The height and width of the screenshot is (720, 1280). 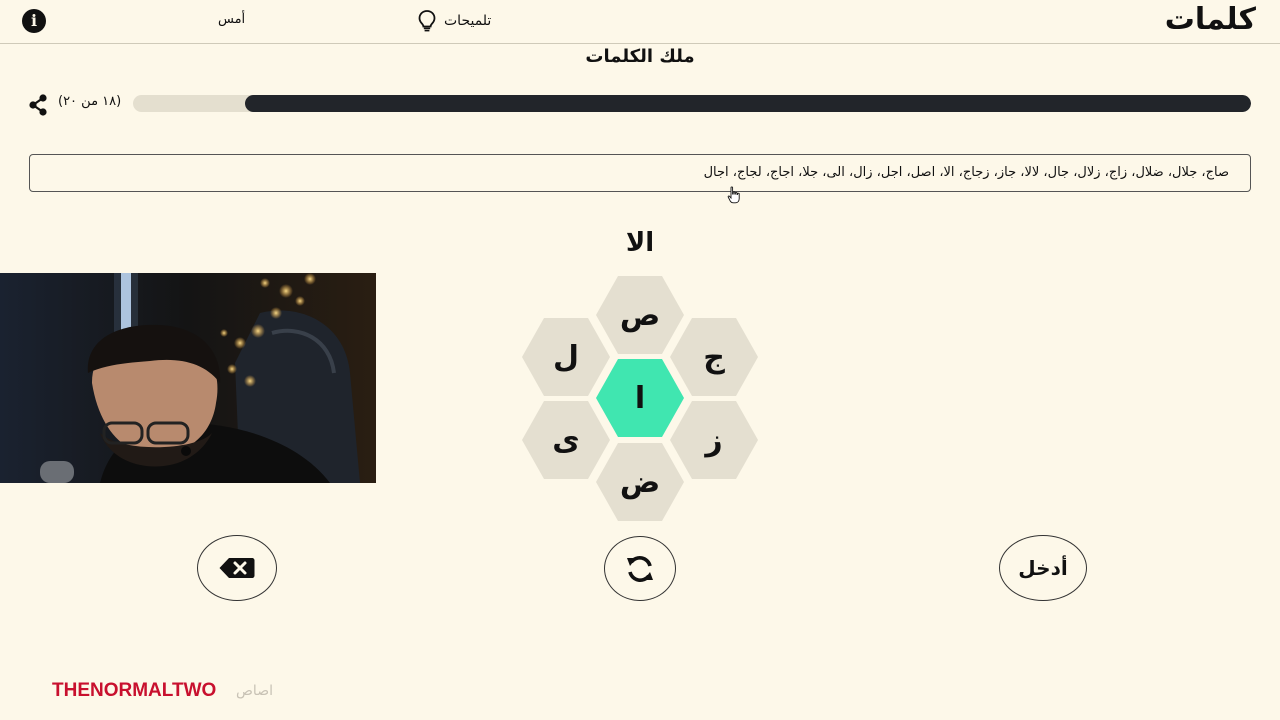 I want to click on webcam-overlay, so click(x=188, y=378).